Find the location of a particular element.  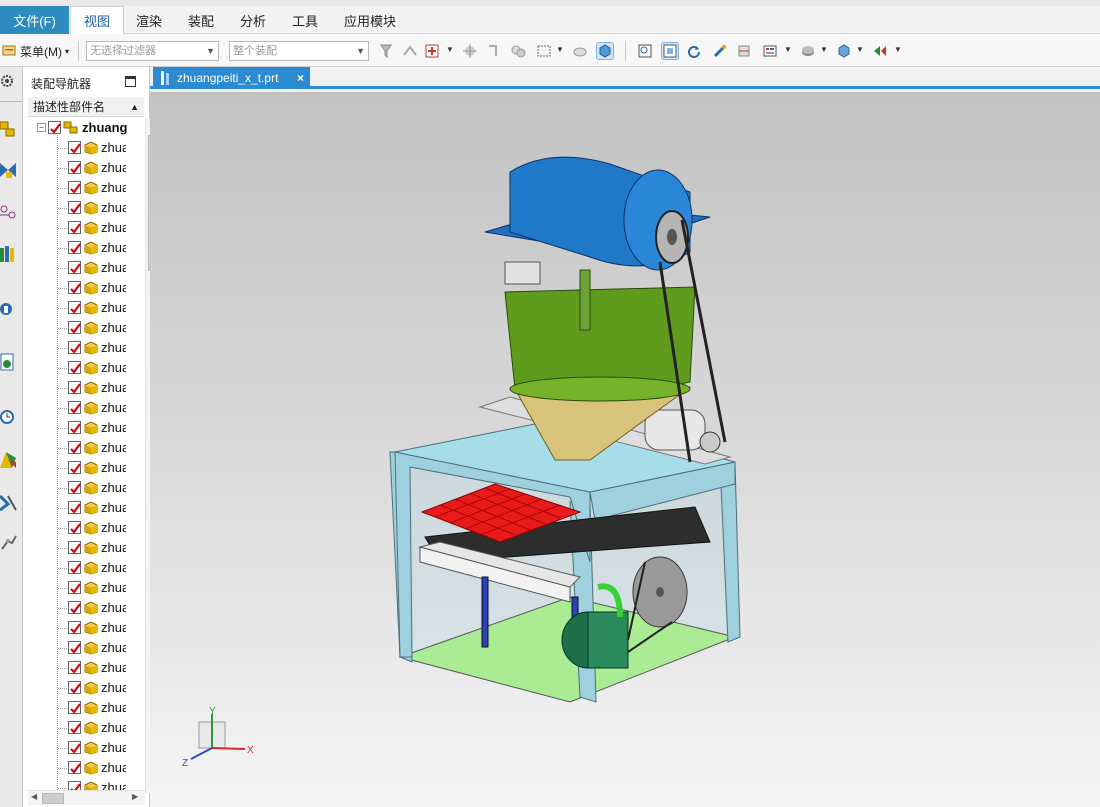

layer-icon is located at coordinates (770, 51).